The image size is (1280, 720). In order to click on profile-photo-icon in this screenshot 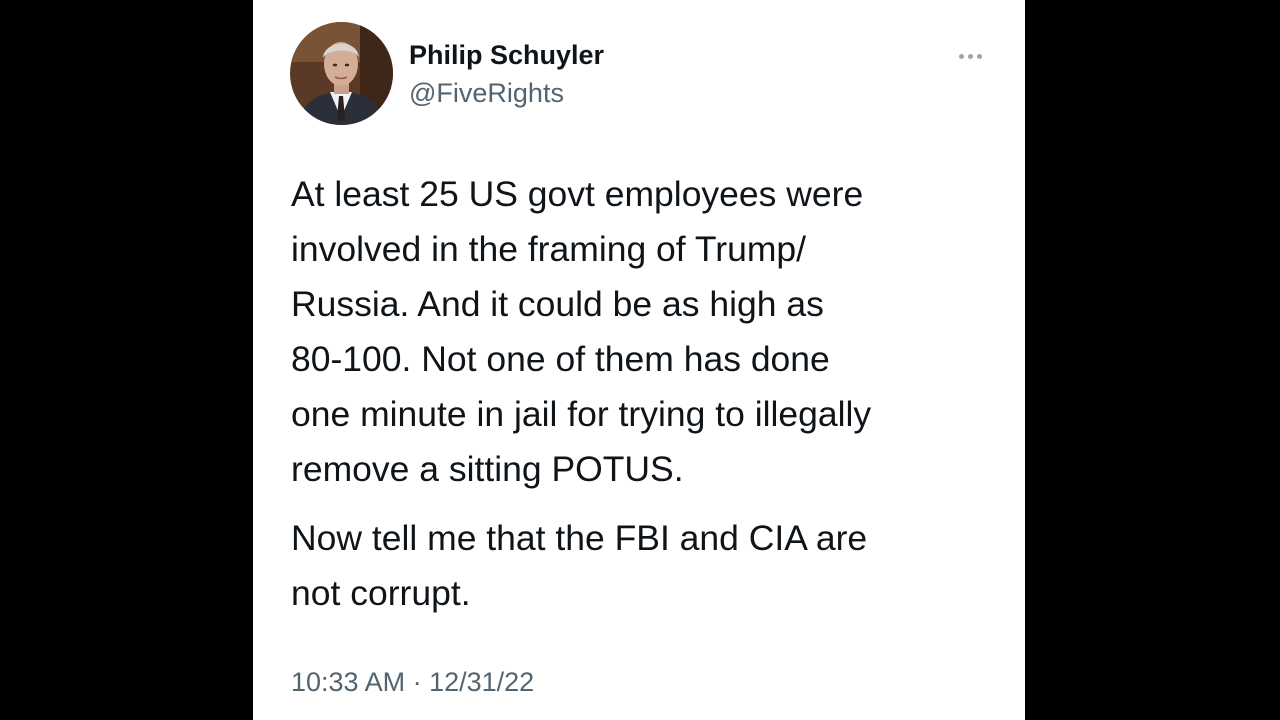, I will do `click(341, 73)`.